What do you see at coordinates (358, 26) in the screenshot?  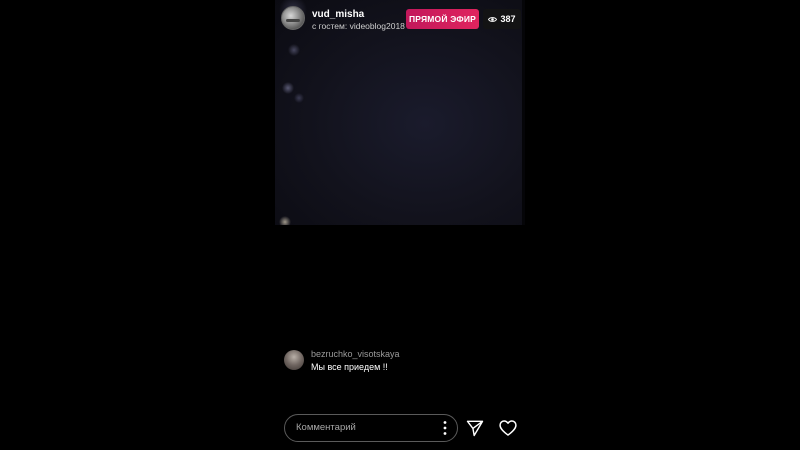 I see `guest-label: с гостем: videoblog2018` at bounding box center [358, 26].